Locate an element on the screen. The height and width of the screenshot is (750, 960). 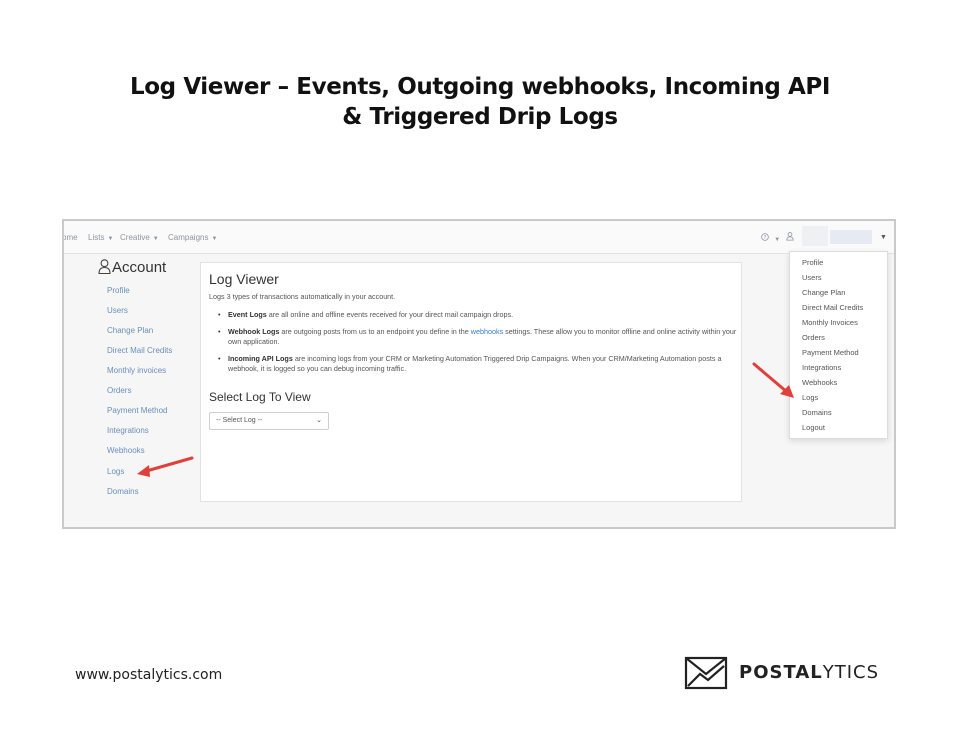
redacted-username is located at coordinates (851, 237).